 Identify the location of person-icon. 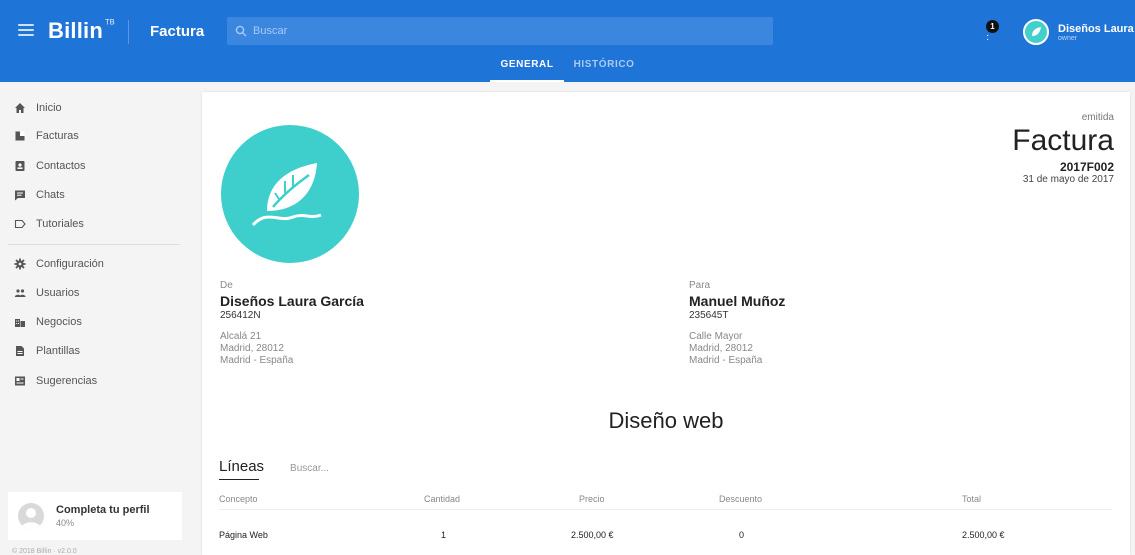
(31, 518).